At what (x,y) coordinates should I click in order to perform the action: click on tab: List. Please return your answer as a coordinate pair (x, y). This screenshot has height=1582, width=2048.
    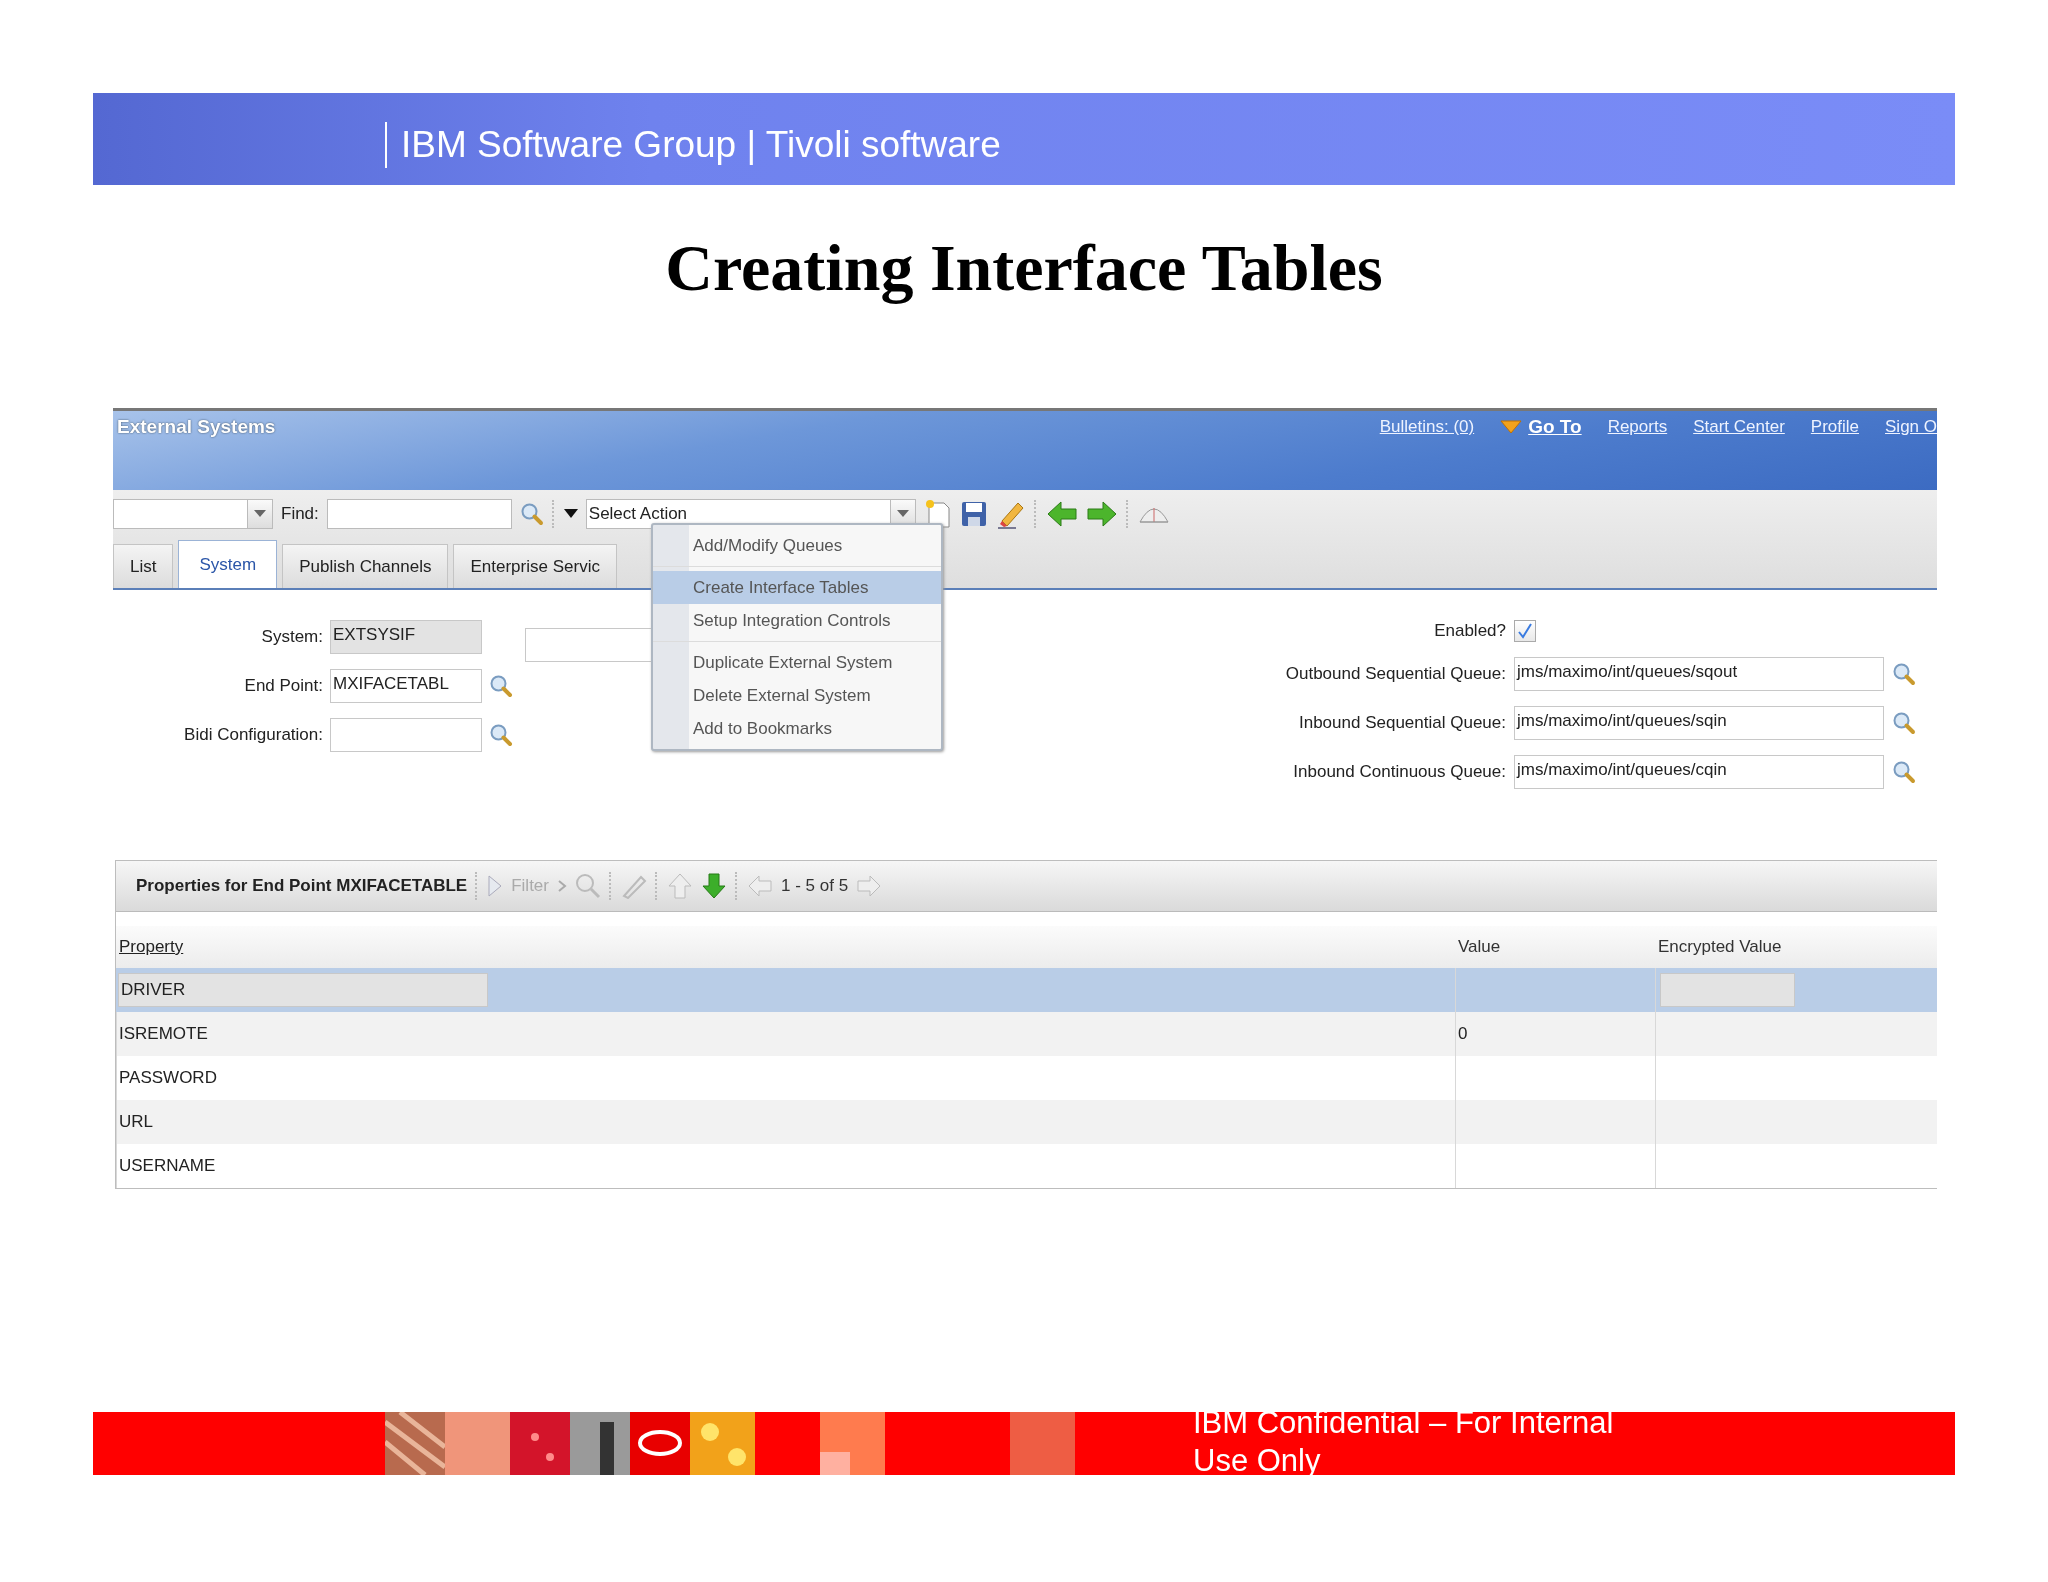
    Looking at the image, I should click on (143, 566).